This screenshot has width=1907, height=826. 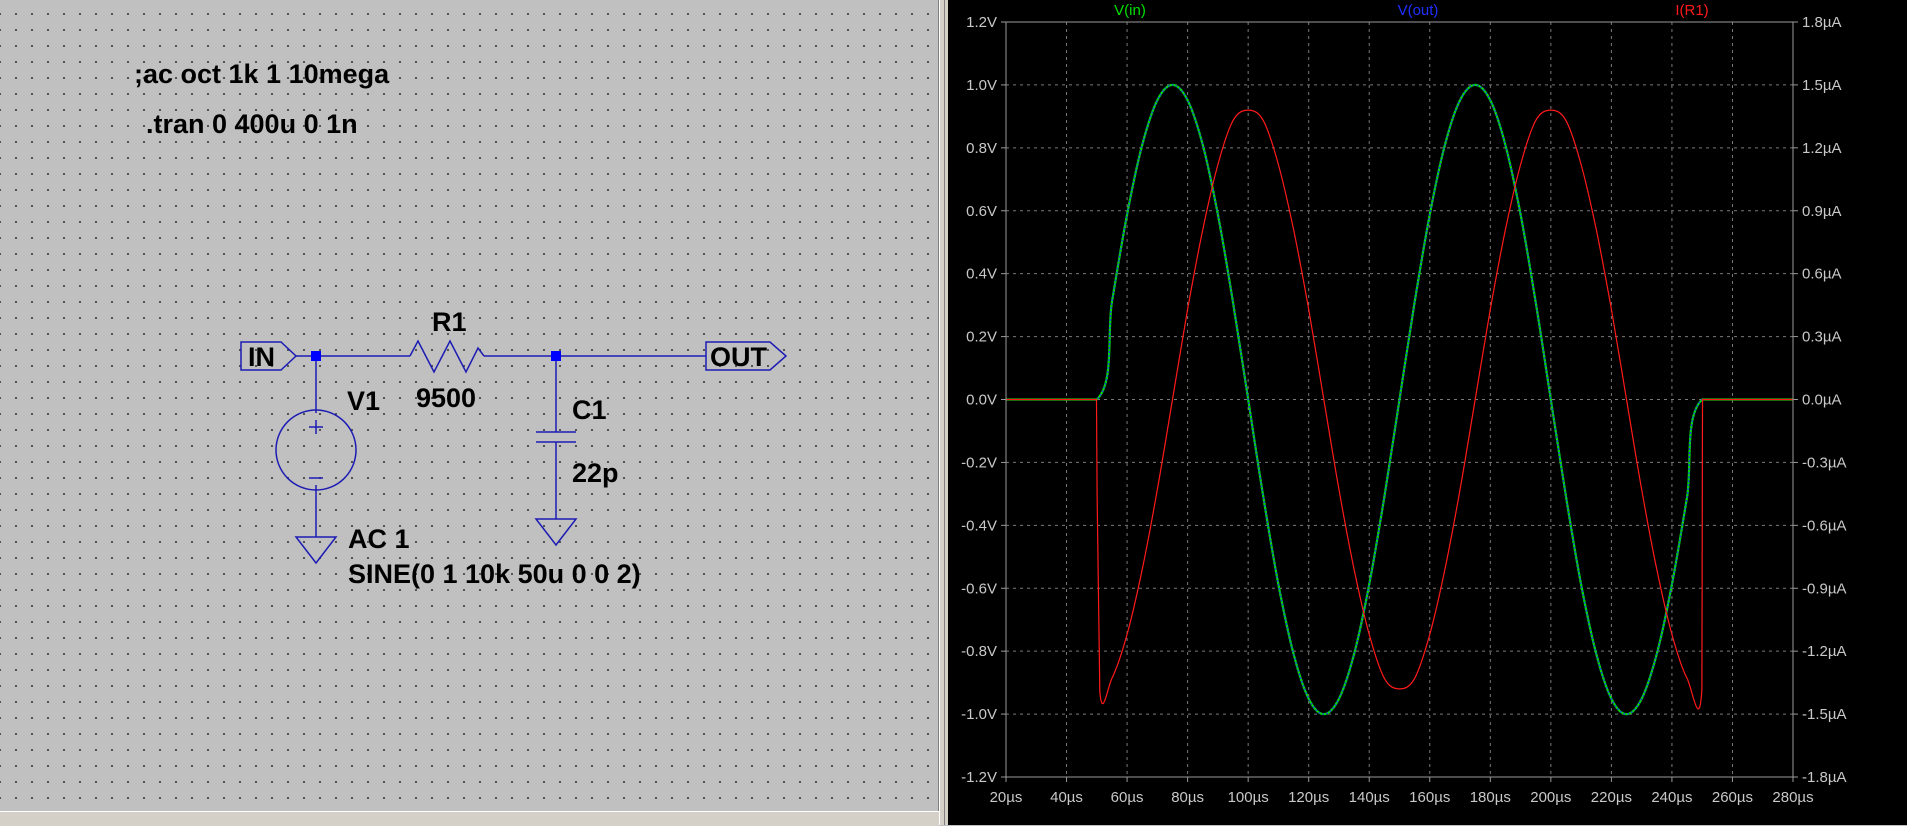 I want to click on trace-label-vout: V(out), so click(x=1418, y=10).